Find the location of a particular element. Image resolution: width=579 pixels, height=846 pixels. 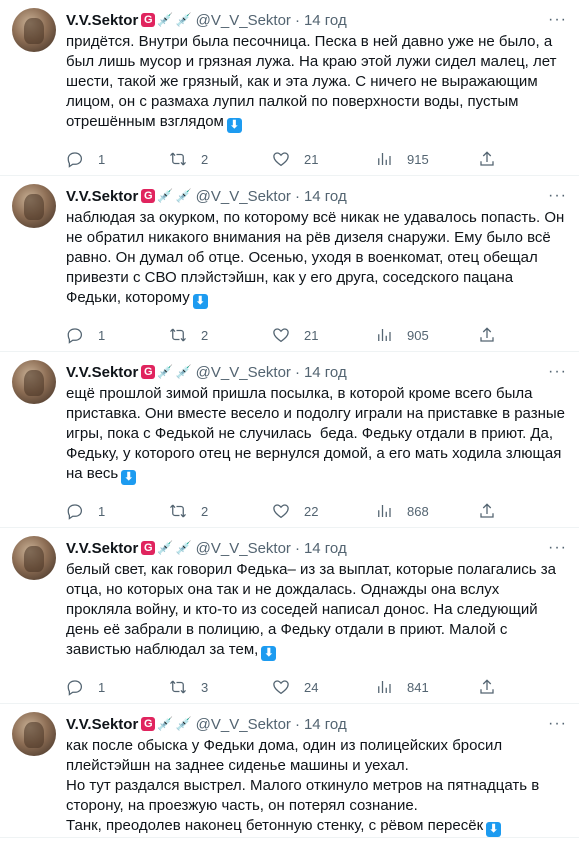

tweet-actions: 1 2 21 915 is located at coordinates (281, 159).